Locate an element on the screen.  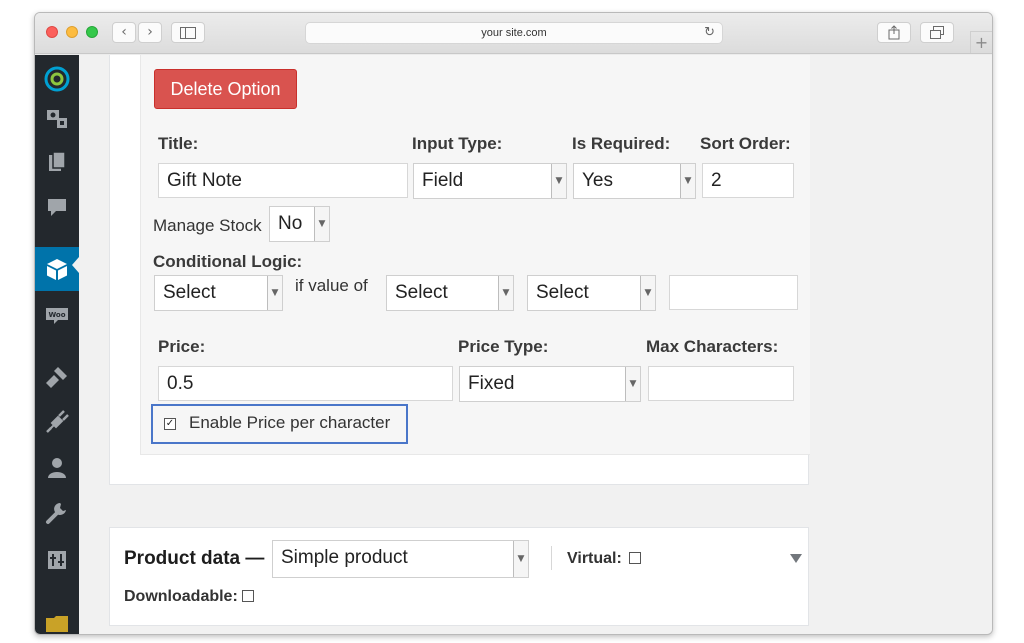
input-type-value: Field is located at coordinates (443, 180).